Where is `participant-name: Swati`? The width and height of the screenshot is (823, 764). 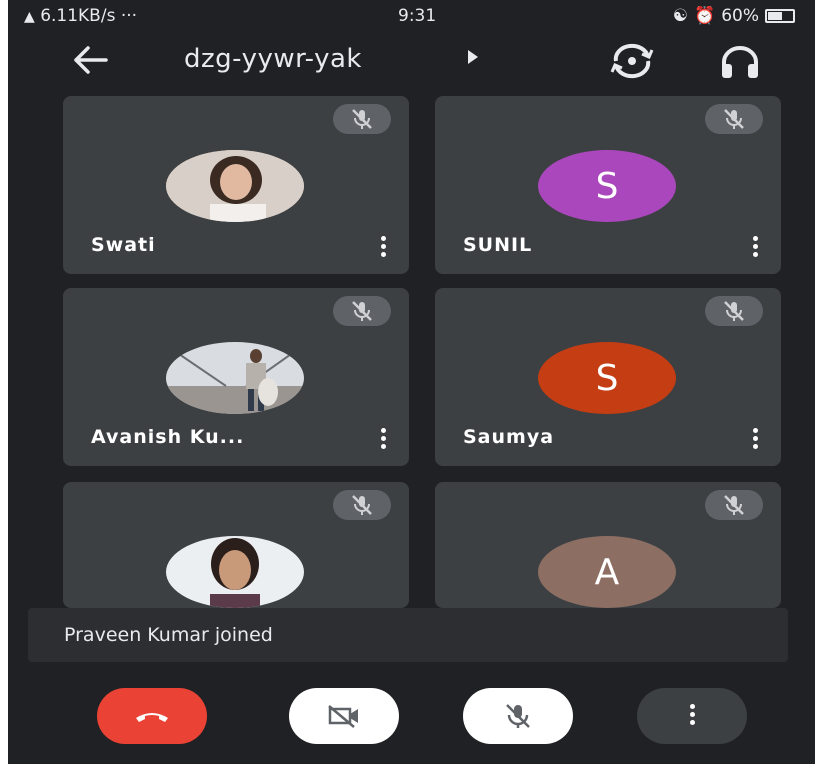 participant-name: Swati is located at coordinates (123, 245).